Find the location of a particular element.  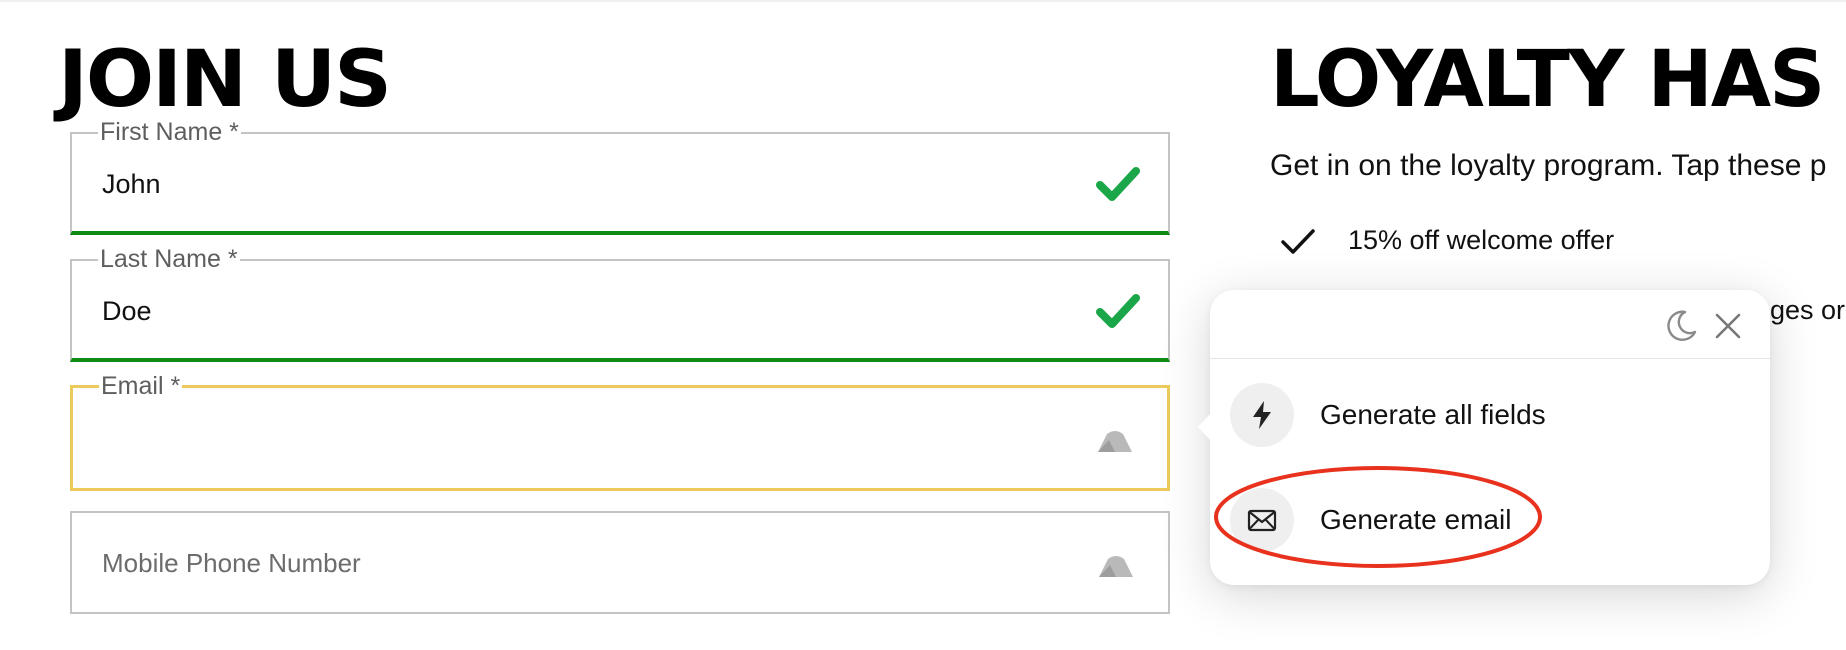

popup-pointer is located at coordinates (1204, 427).